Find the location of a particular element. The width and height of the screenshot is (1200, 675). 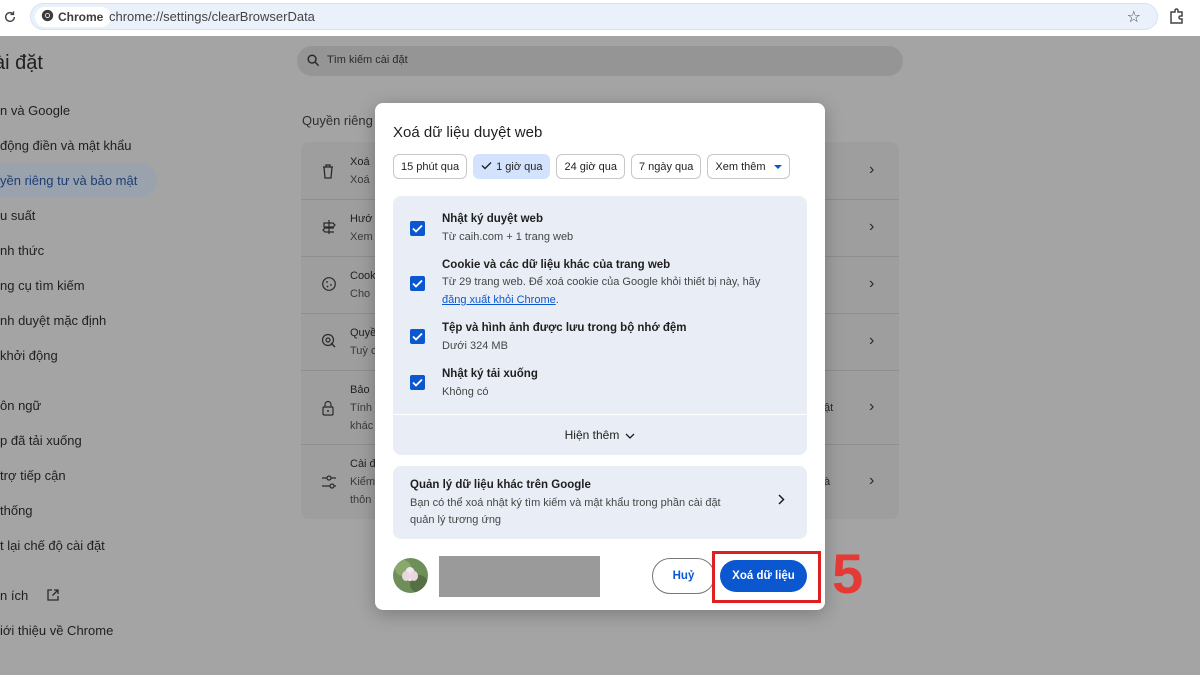

checkbox-browsing-history is located at coordinates (417, 228).